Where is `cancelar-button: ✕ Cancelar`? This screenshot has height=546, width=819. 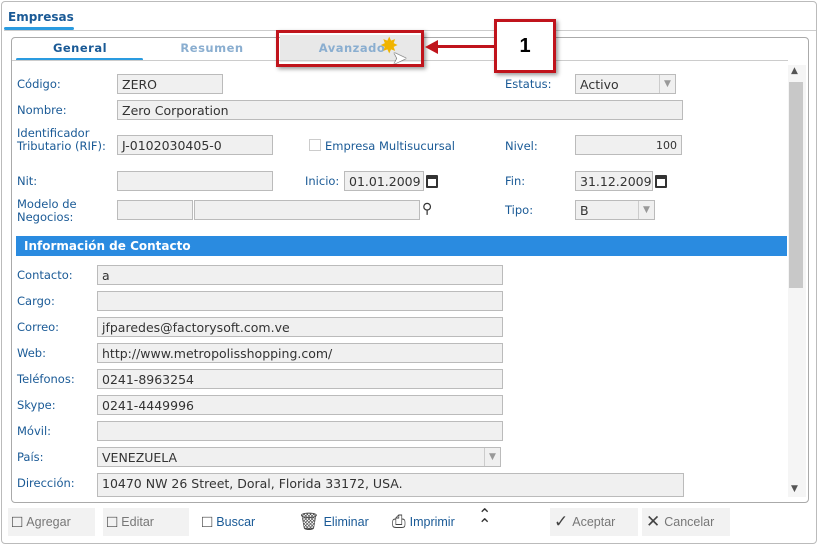
cancelar-button: ✕ Cancelar is located at coordinates (686, 522).